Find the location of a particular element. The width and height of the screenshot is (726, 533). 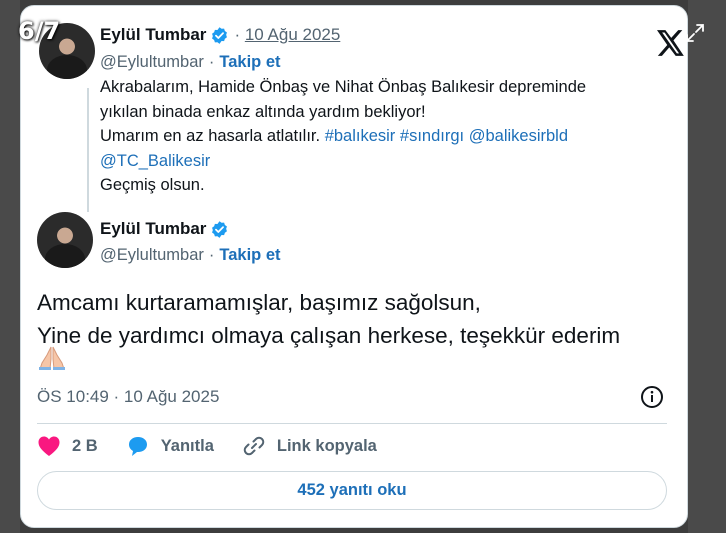

reply-label: Yanıtla is located at coordinates (187, 445).